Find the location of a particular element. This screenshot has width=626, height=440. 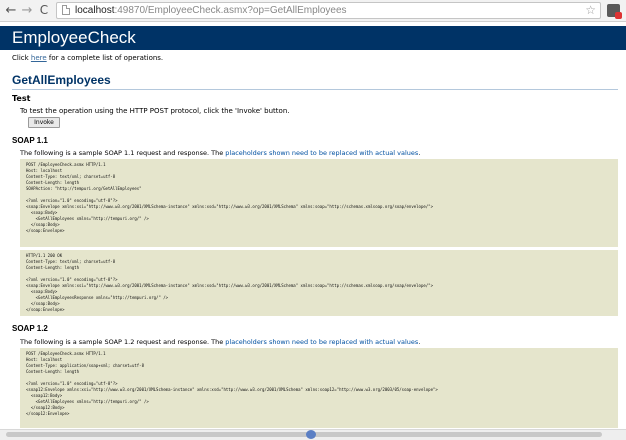

scroll-indicator-icon is located at coordinates (311, 434).